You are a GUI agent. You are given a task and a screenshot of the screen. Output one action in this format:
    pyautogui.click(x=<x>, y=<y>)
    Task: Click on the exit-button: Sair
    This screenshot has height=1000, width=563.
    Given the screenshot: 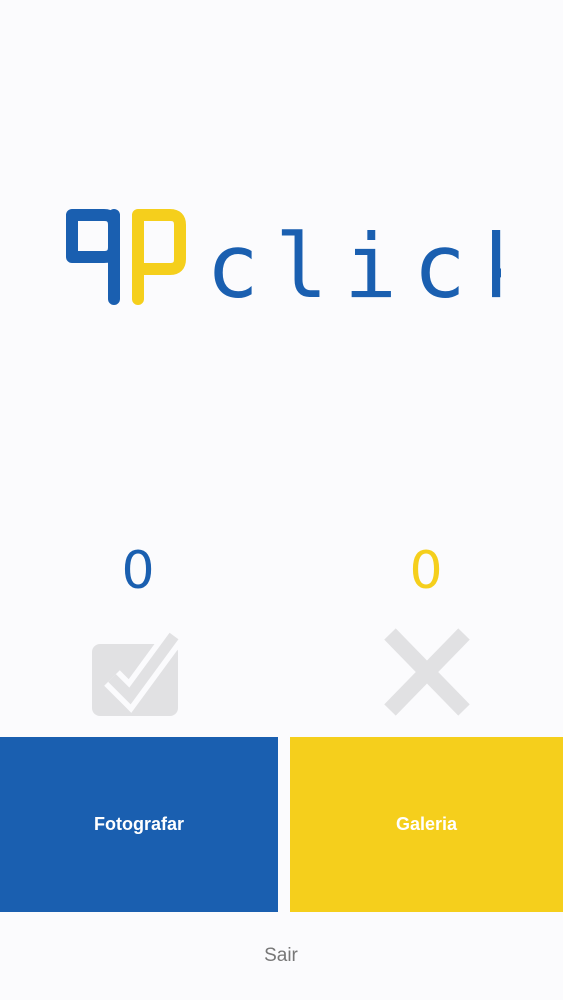 What is the action you would take?
    pyautogui.click(x=281, y=956)
    